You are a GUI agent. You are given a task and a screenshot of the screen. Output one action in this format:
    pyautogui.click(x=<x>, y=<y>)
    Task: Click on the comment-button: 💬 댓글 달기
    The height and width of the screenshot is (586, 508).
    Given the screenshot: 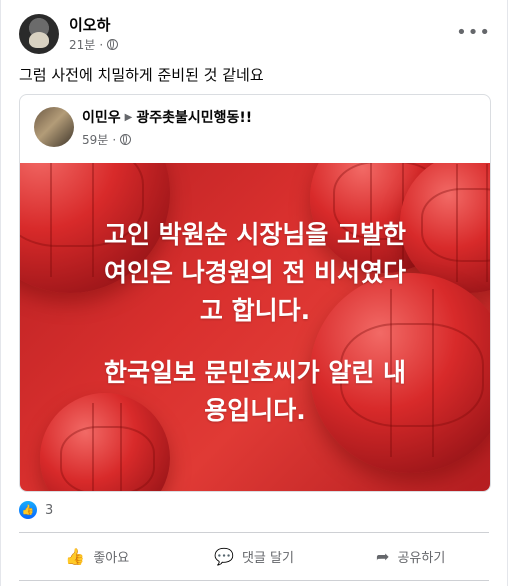 What is the action you would take?
    pyautogui.click(x=254, y=556)
    